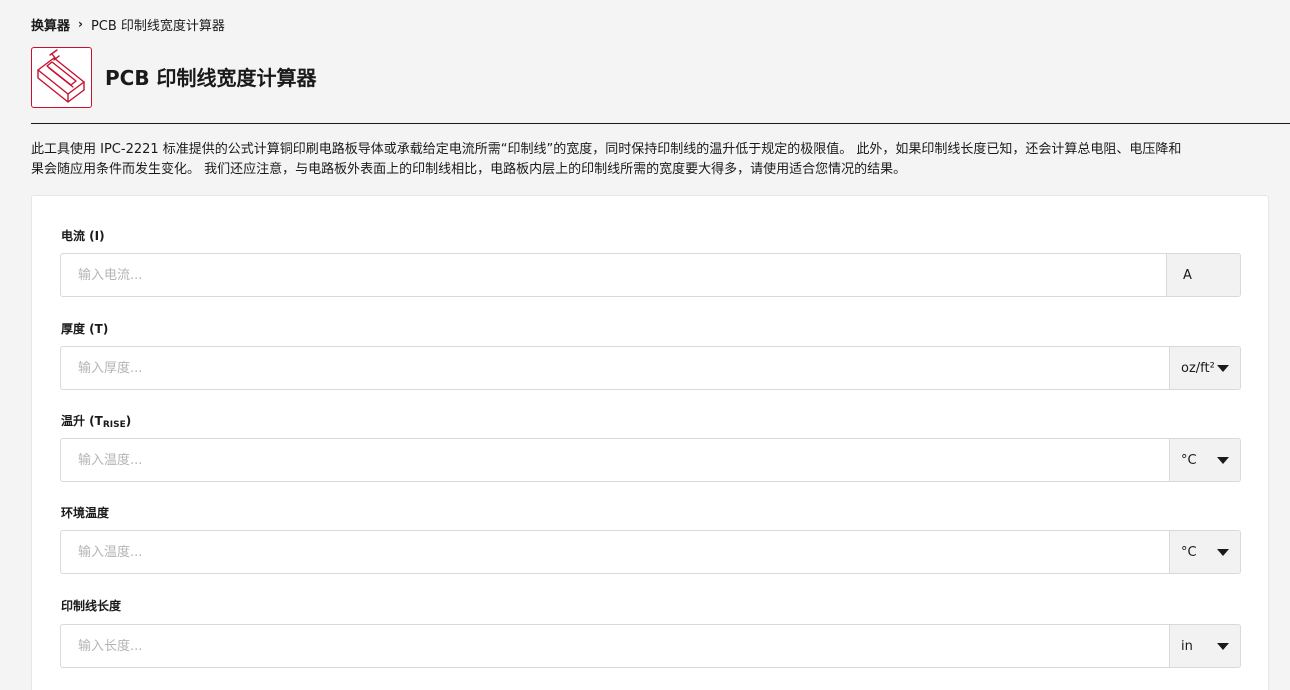 This screenshot has width=1290, height=690. Describe the element at coordinates (615, 552) in the screenshot. I see `ambient-temp-input` at that location.